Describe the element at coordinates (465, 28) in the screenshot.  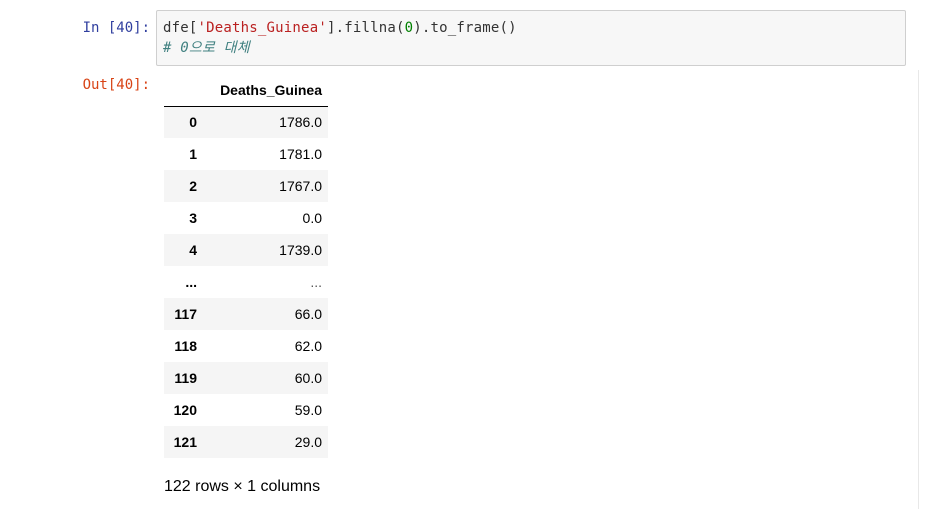
I see `code-token: ).to_frame()` at that location.